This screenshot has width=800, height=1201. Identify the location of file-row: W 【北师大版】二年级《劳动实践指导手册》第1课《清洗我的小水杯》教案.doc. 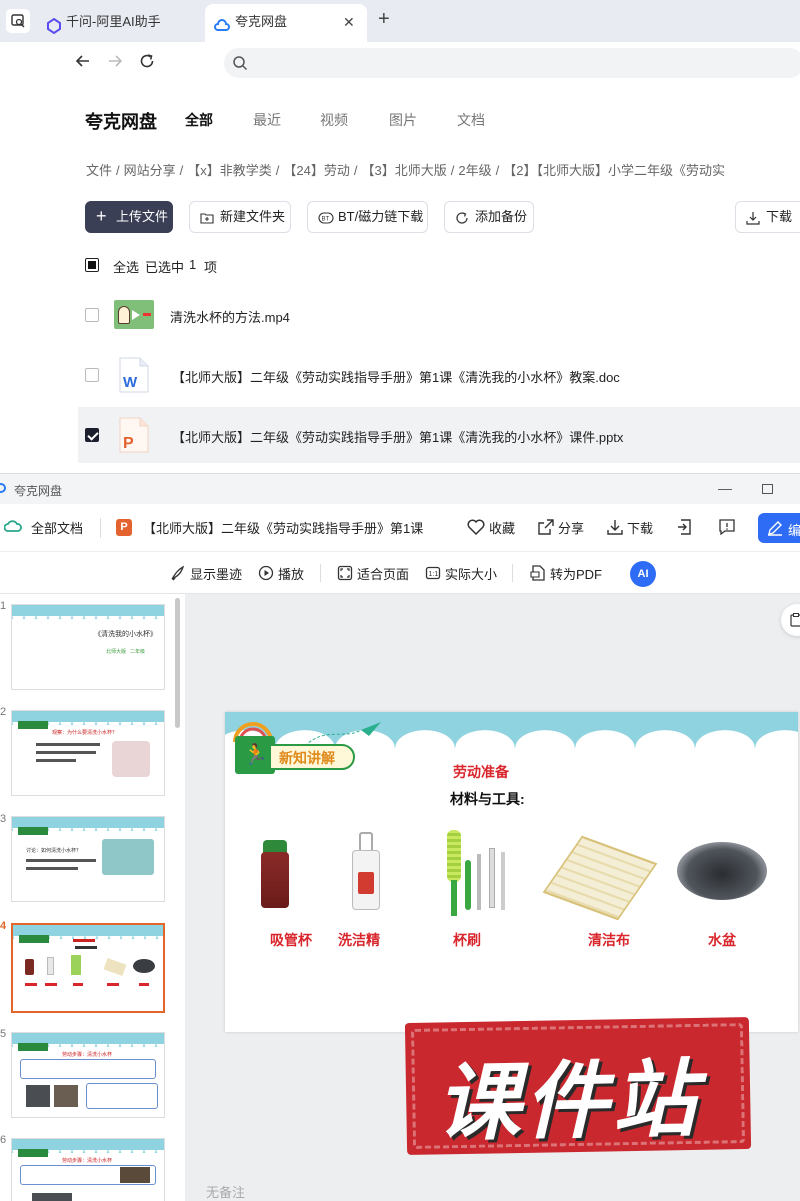
(439, 375).